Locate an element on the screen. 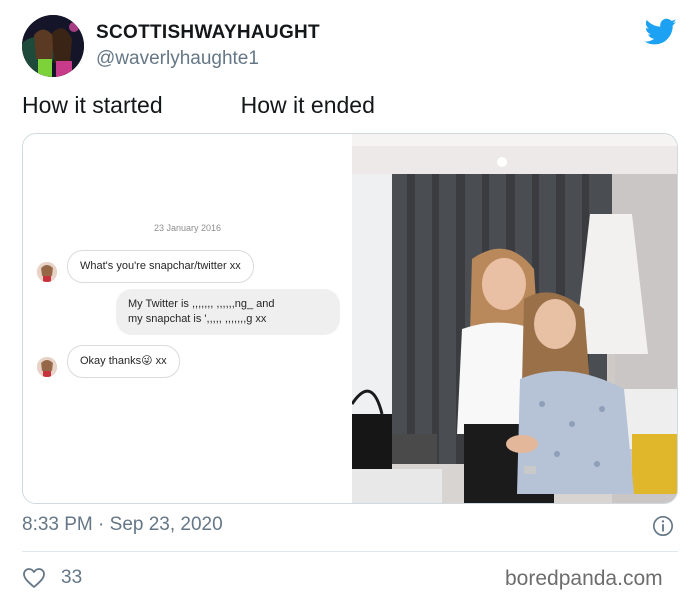 Image resolution: width=700 pixels, height=606 pixels. chat-message-line: My Twitter is ,,,,,,, ,,,,,,ng_ and is located at coordinates (201, 304).